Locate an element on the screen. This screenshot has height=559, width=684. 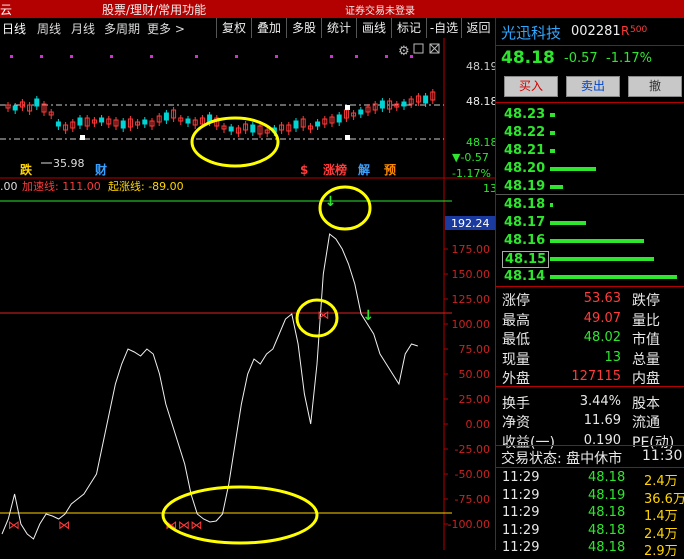
trade-status: 交易状态: 盘中休市 is located at coordinates (562, 459).